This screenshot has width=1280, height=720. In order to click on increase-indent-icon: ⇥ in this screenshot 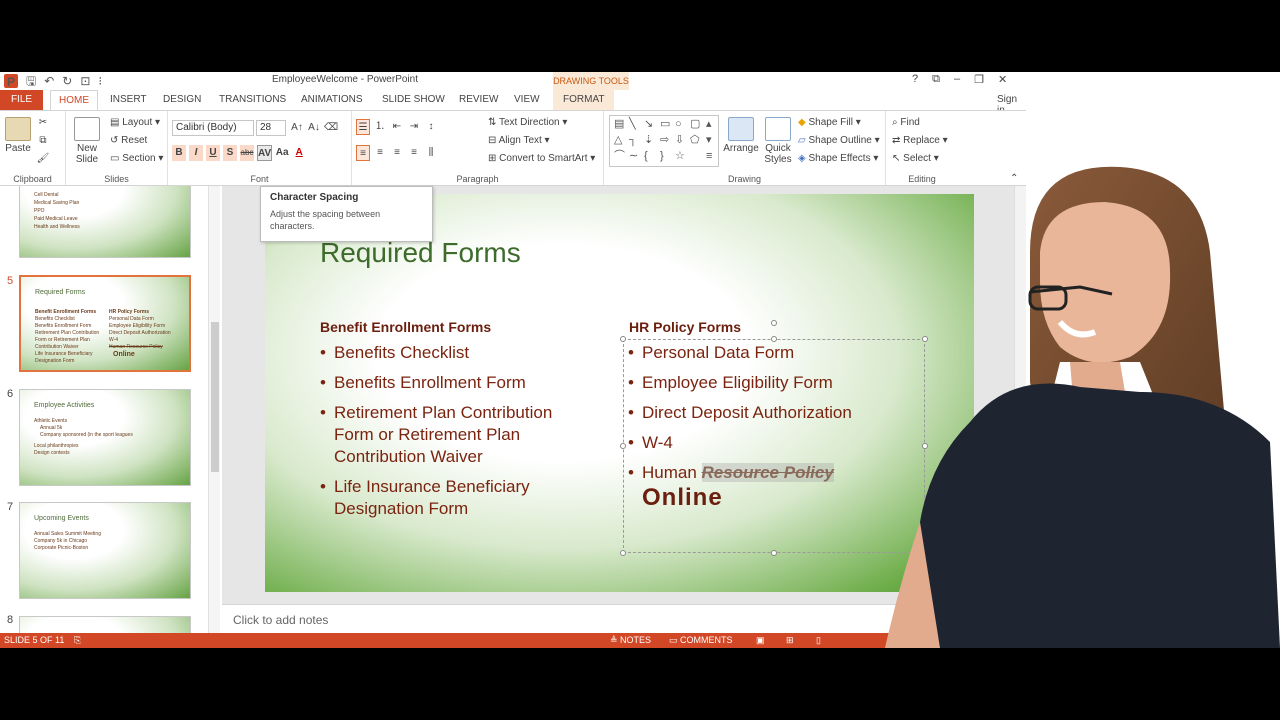, I will do `click(414, 127)`.